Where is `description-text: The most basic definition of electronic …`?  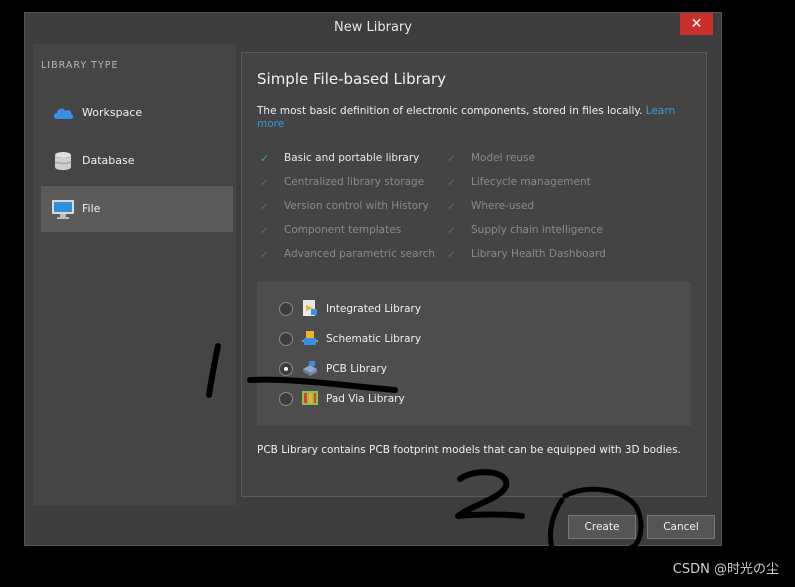
description-text: The most basic definition of electronic … is located at coordinates (450, 111).